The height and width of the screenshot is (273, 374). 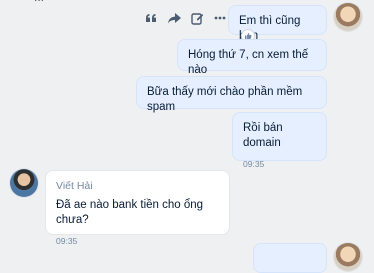 I want to click on message-text: Bữa thấy mới chào phần mềm spam, so click(x=225, y=99).